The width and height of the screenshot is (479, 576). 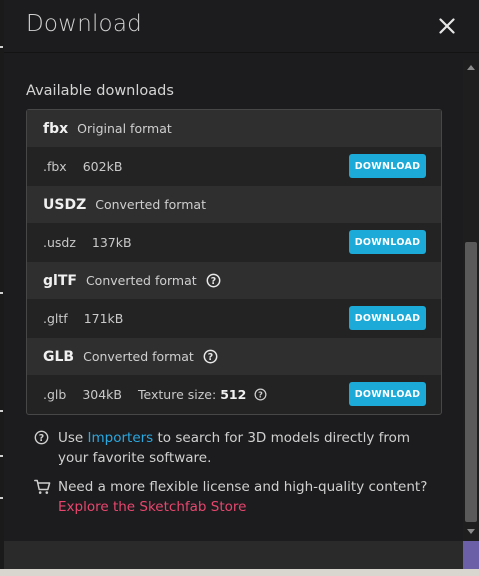 I want to click on sketchfab-store-link: Explore the Sketchfab Store, so click(x=152, y=507).